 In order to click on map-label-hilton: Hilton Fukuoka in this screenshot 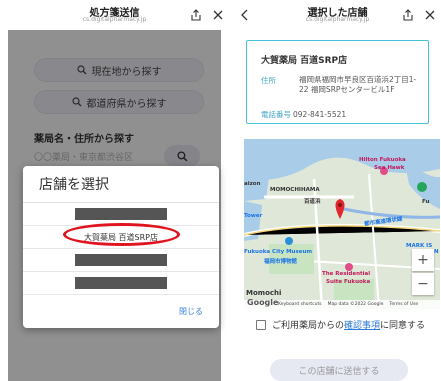, I will do `click(382, 160)`.